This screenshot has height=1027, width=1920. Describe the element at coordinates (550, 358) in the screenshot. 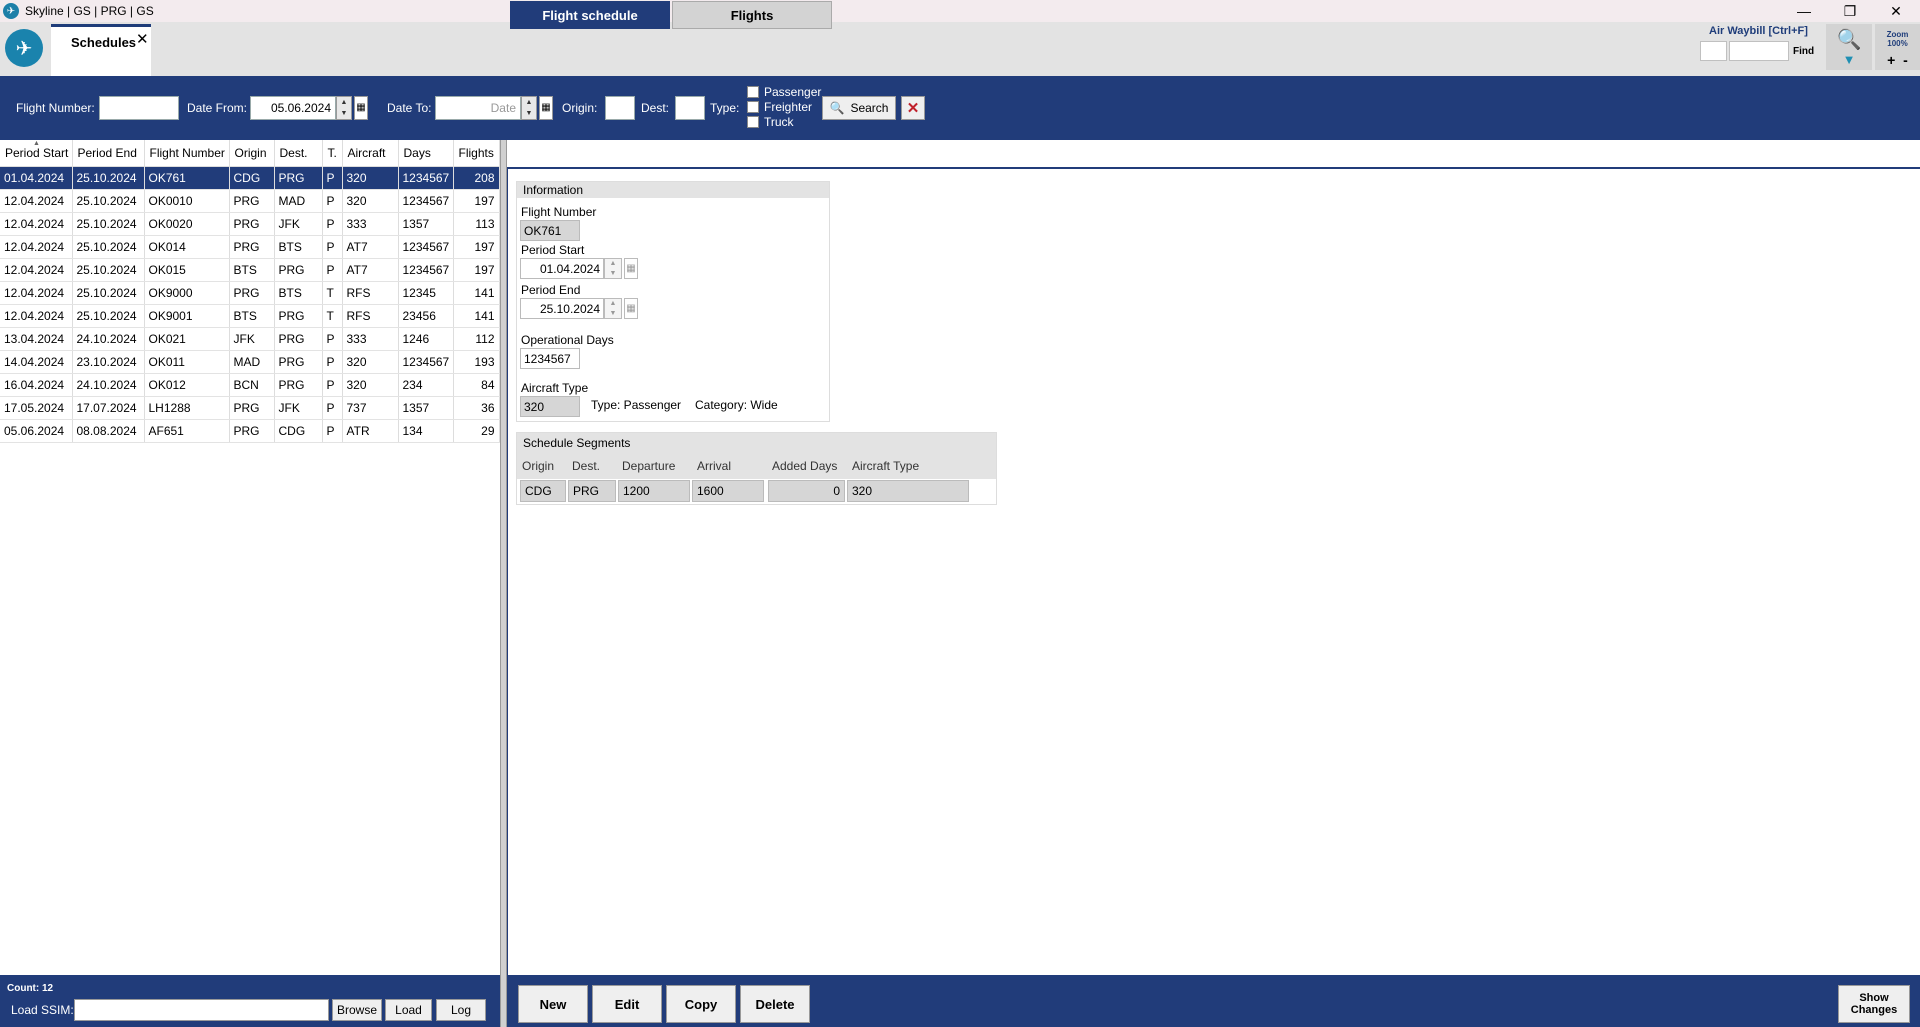

I see `operational-days-input: 1234567` at that location.